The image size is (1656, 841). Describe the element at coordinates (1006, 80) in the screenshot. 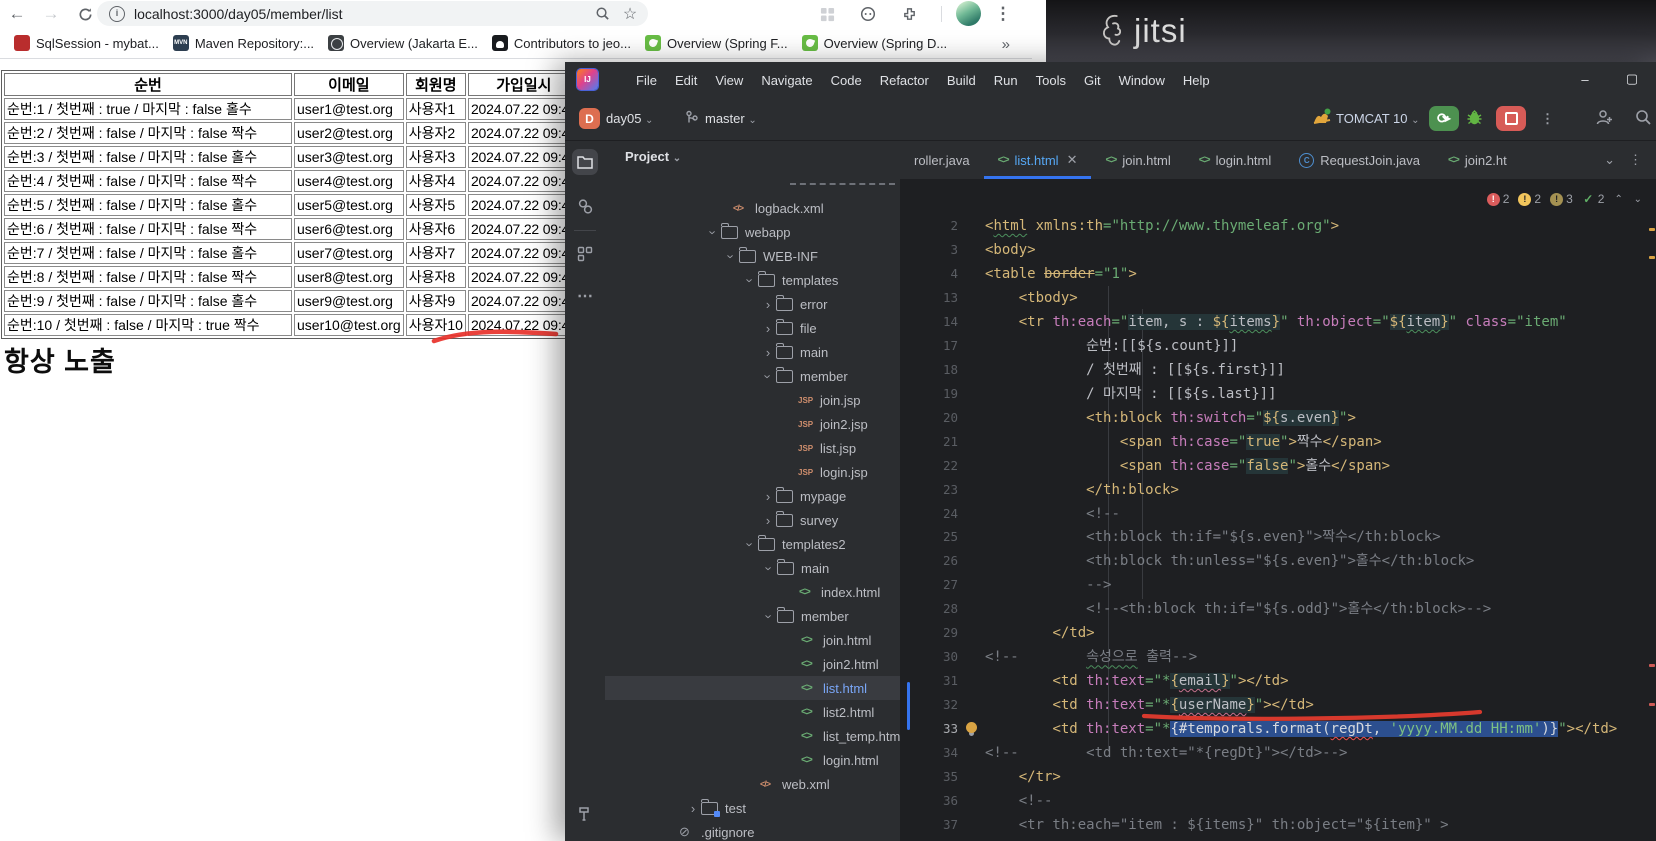

I see `menu-run: Run` at that location.